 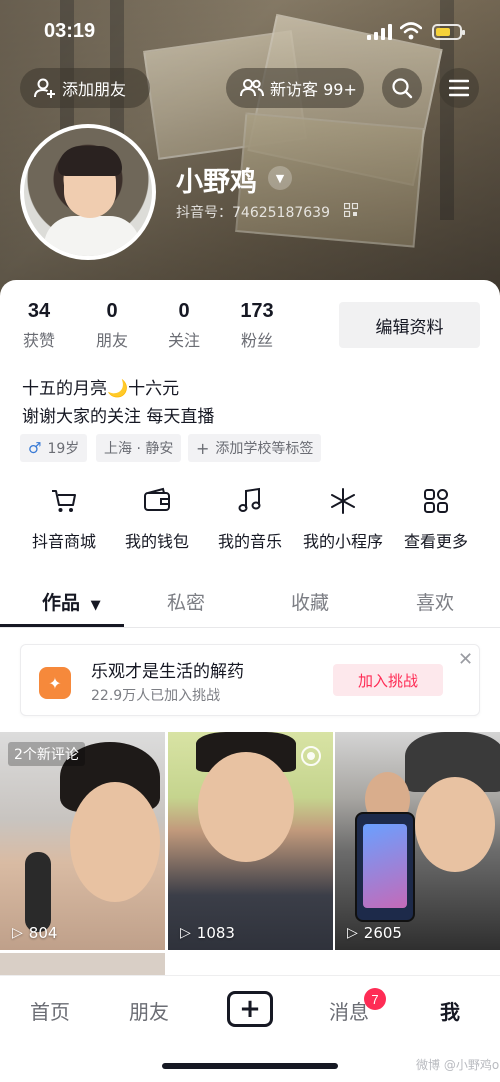 I want to click on nav-me: 我, so click(x=450, y=1010).